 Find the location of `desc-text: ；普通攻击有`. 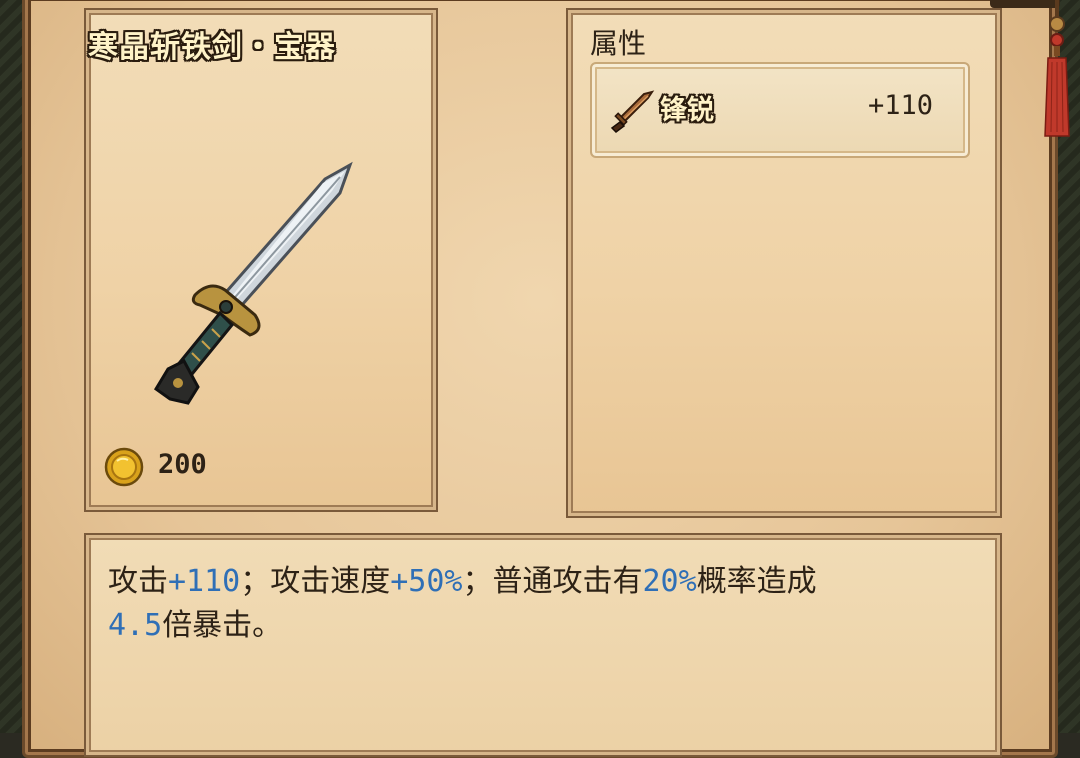

desc-text: ；普通攻击有 is located at coordinates (552, 581).